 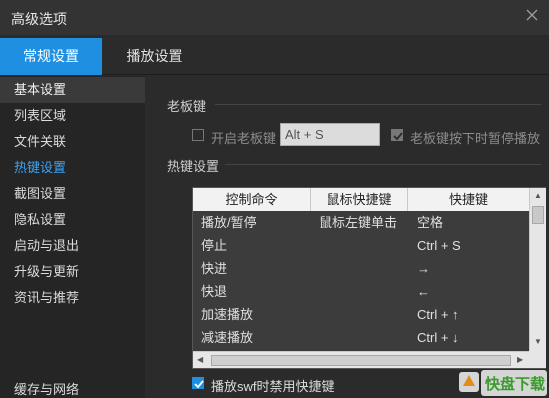 What do you see at coordinates (229, 222) in the screenshot?
I see `row-command: 播放/暂停` at bounding box center [229, 222].